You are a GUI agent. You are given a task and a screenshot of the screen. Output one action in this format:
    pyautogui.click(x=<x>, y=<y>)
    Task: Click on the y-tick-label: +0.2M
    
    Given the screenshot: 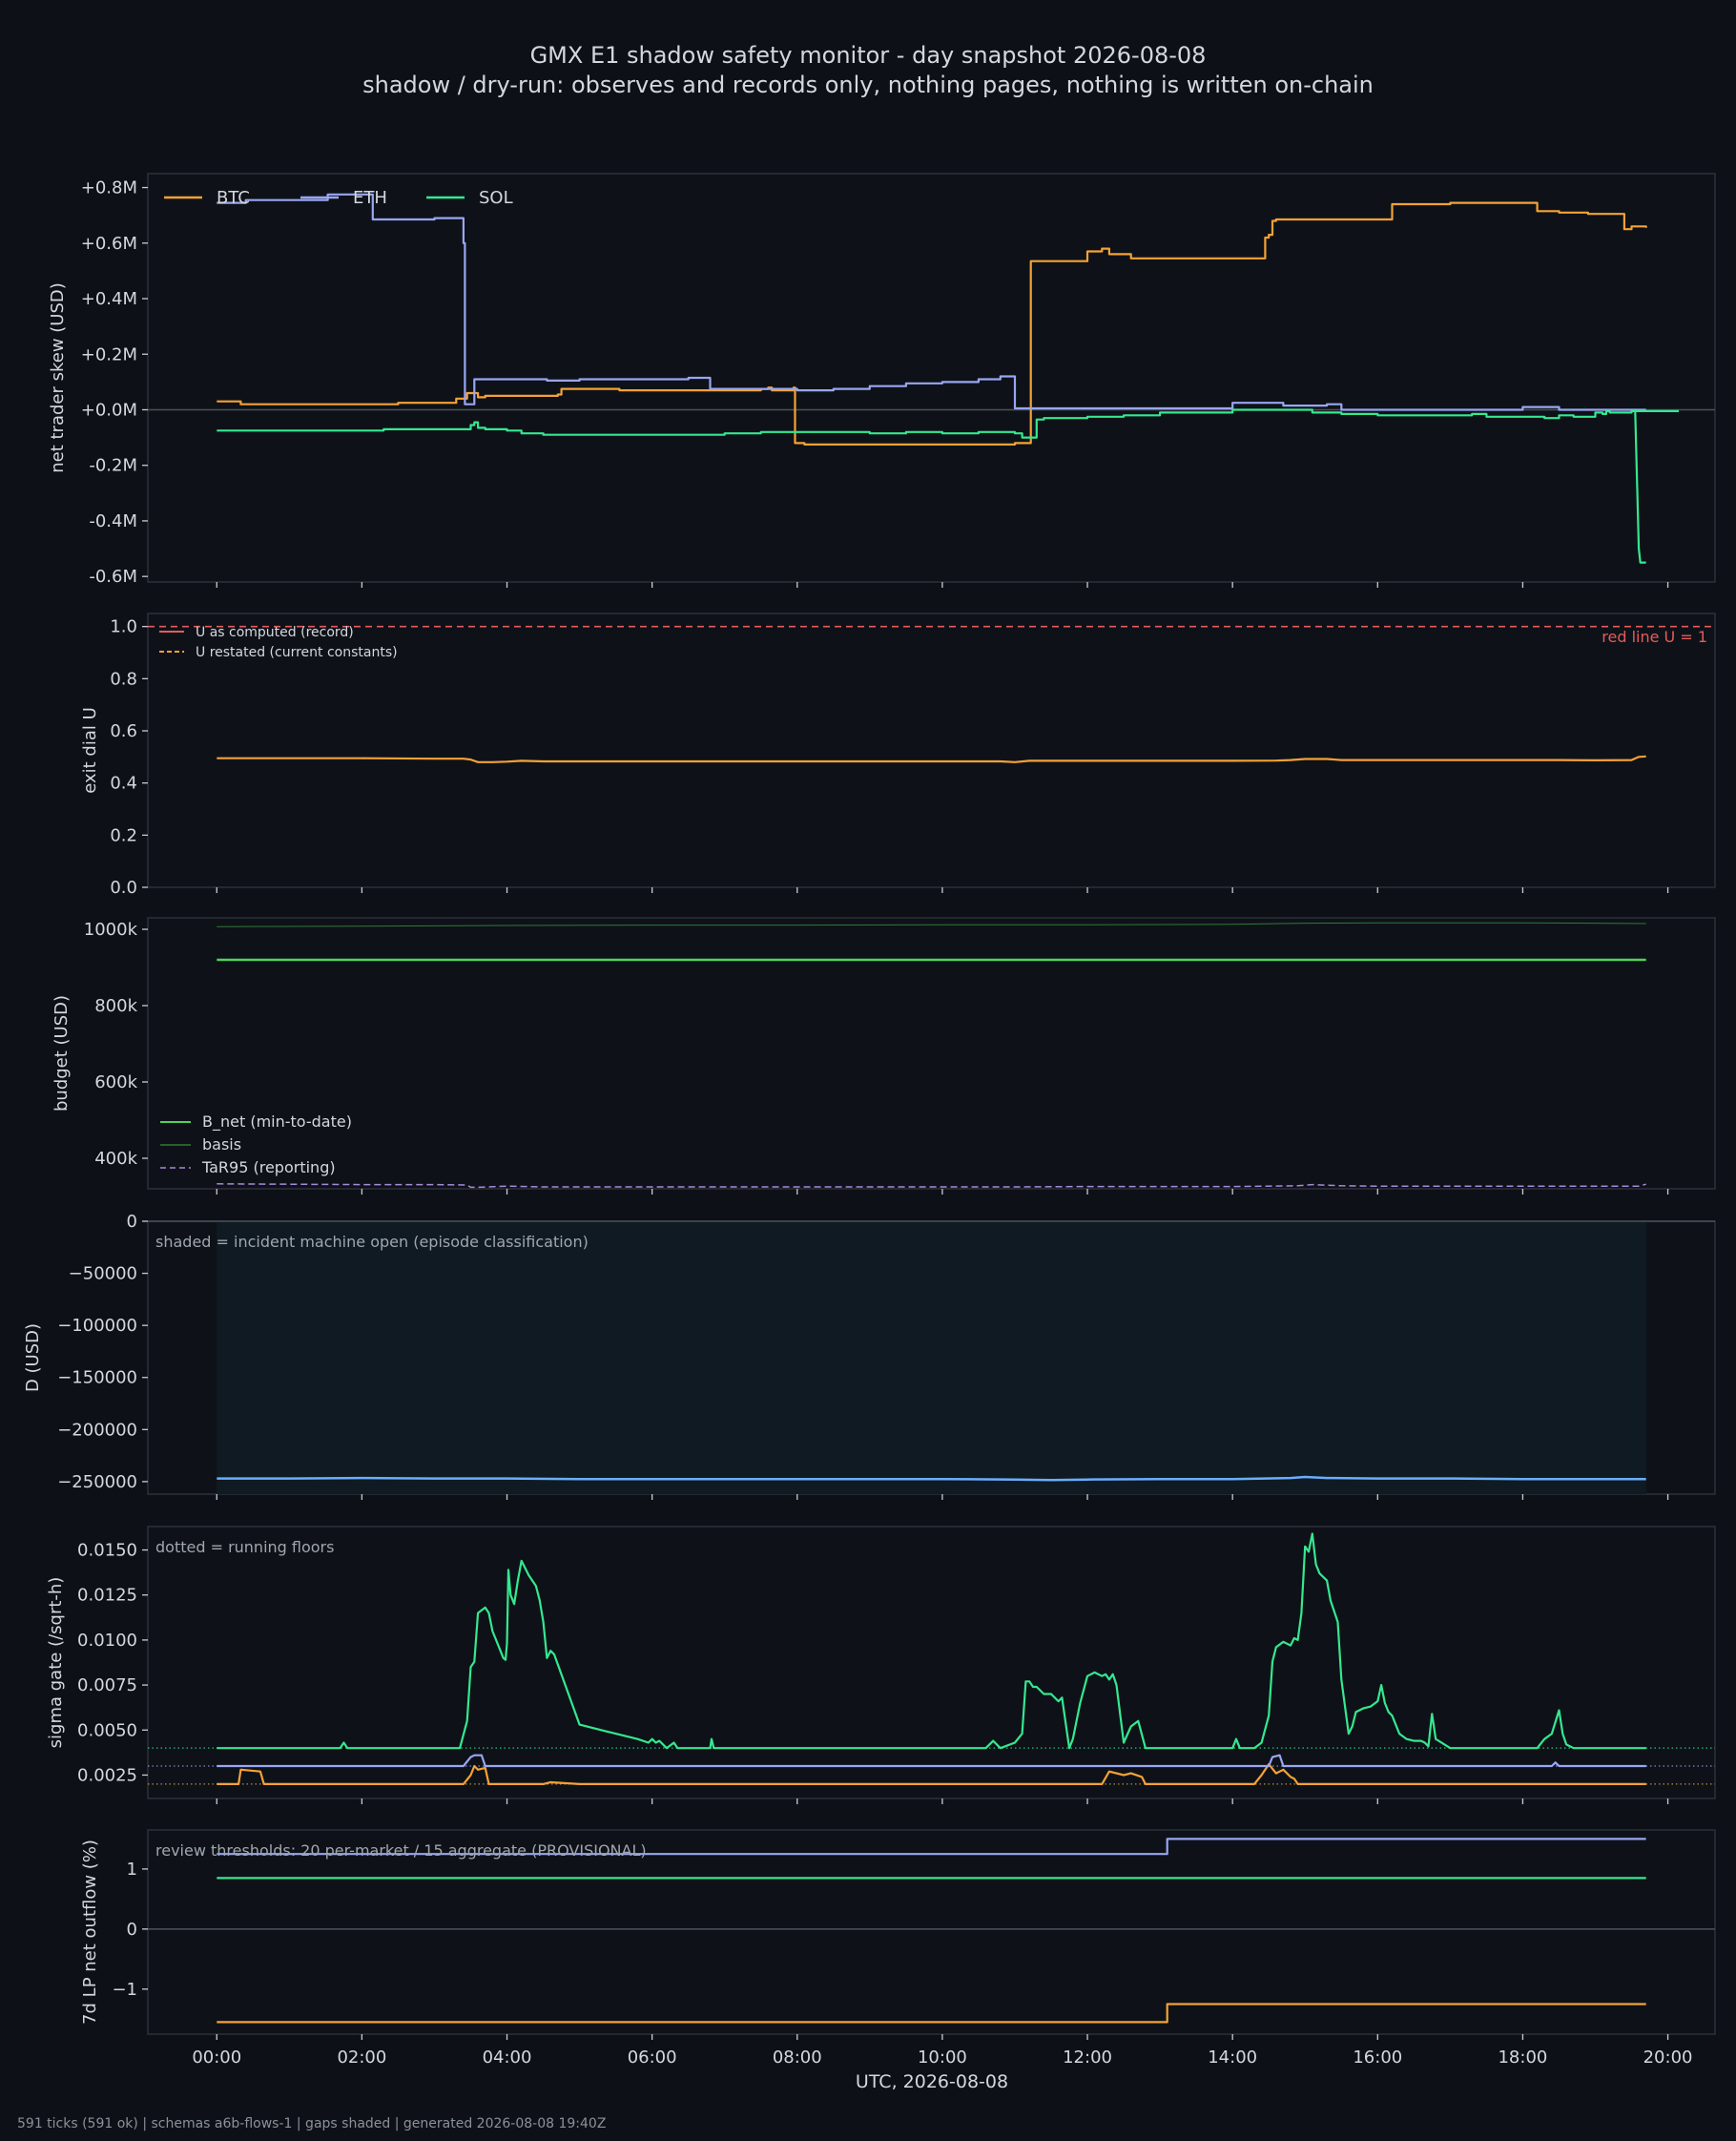 What is the action you would take?
    pyautogui.click(x=109, y=354)
    